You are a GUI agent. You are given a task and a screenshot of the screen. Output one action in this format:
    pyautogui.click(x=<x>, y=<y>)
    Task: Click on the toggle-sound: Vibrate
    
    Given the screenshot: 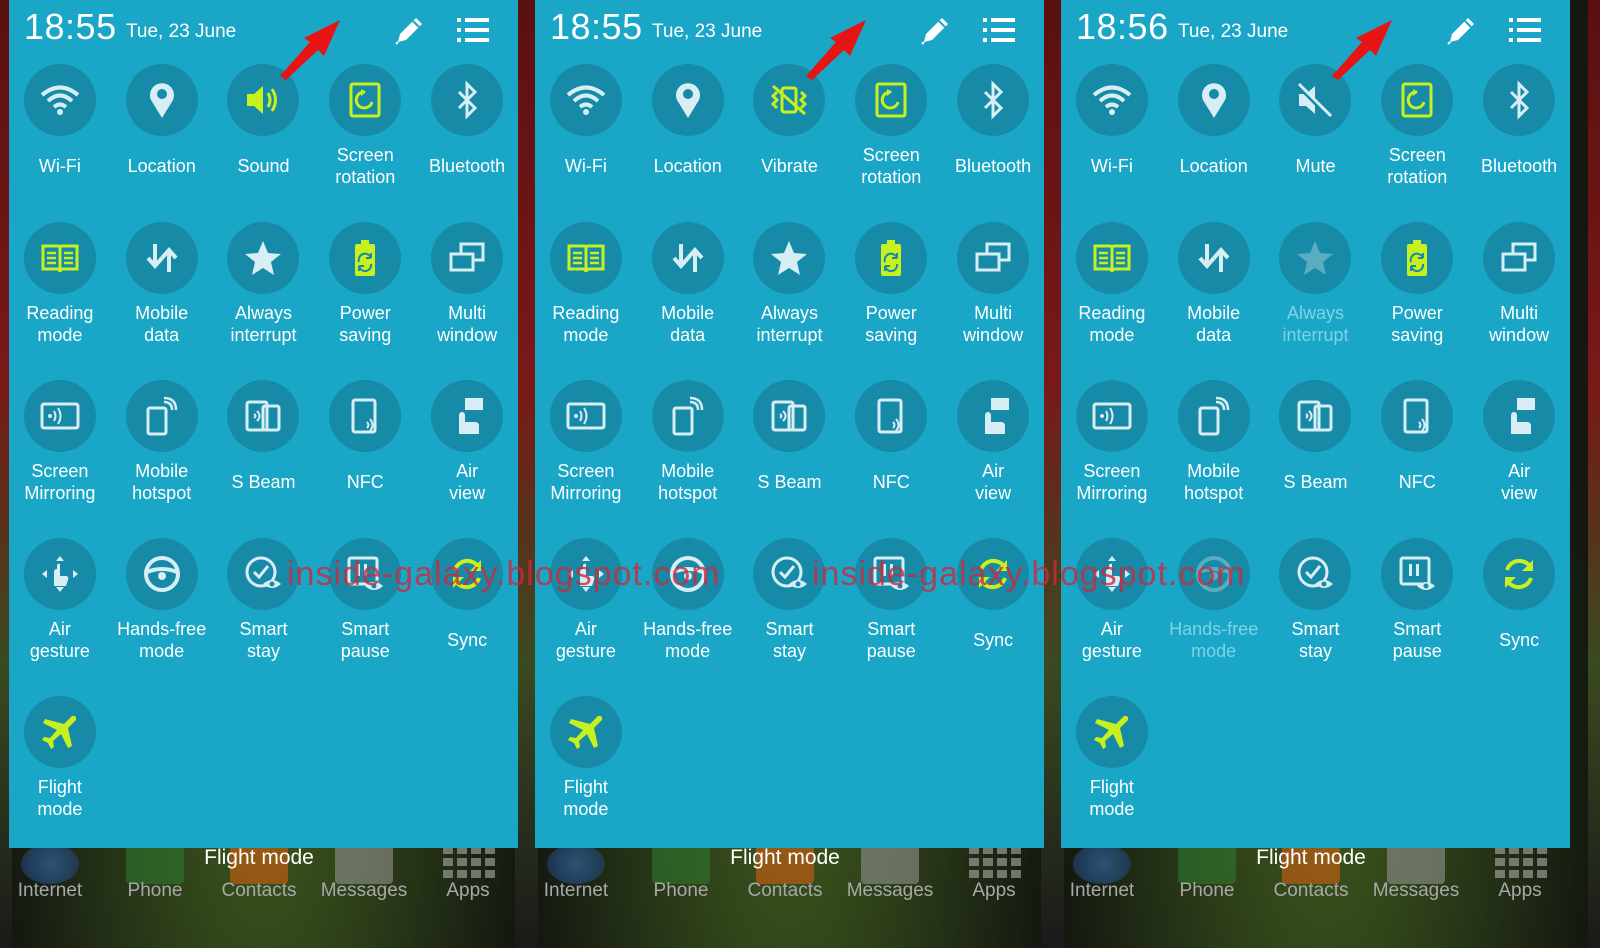 What is the action you would take?
    pyautogui.click(x=790, y=143)
    